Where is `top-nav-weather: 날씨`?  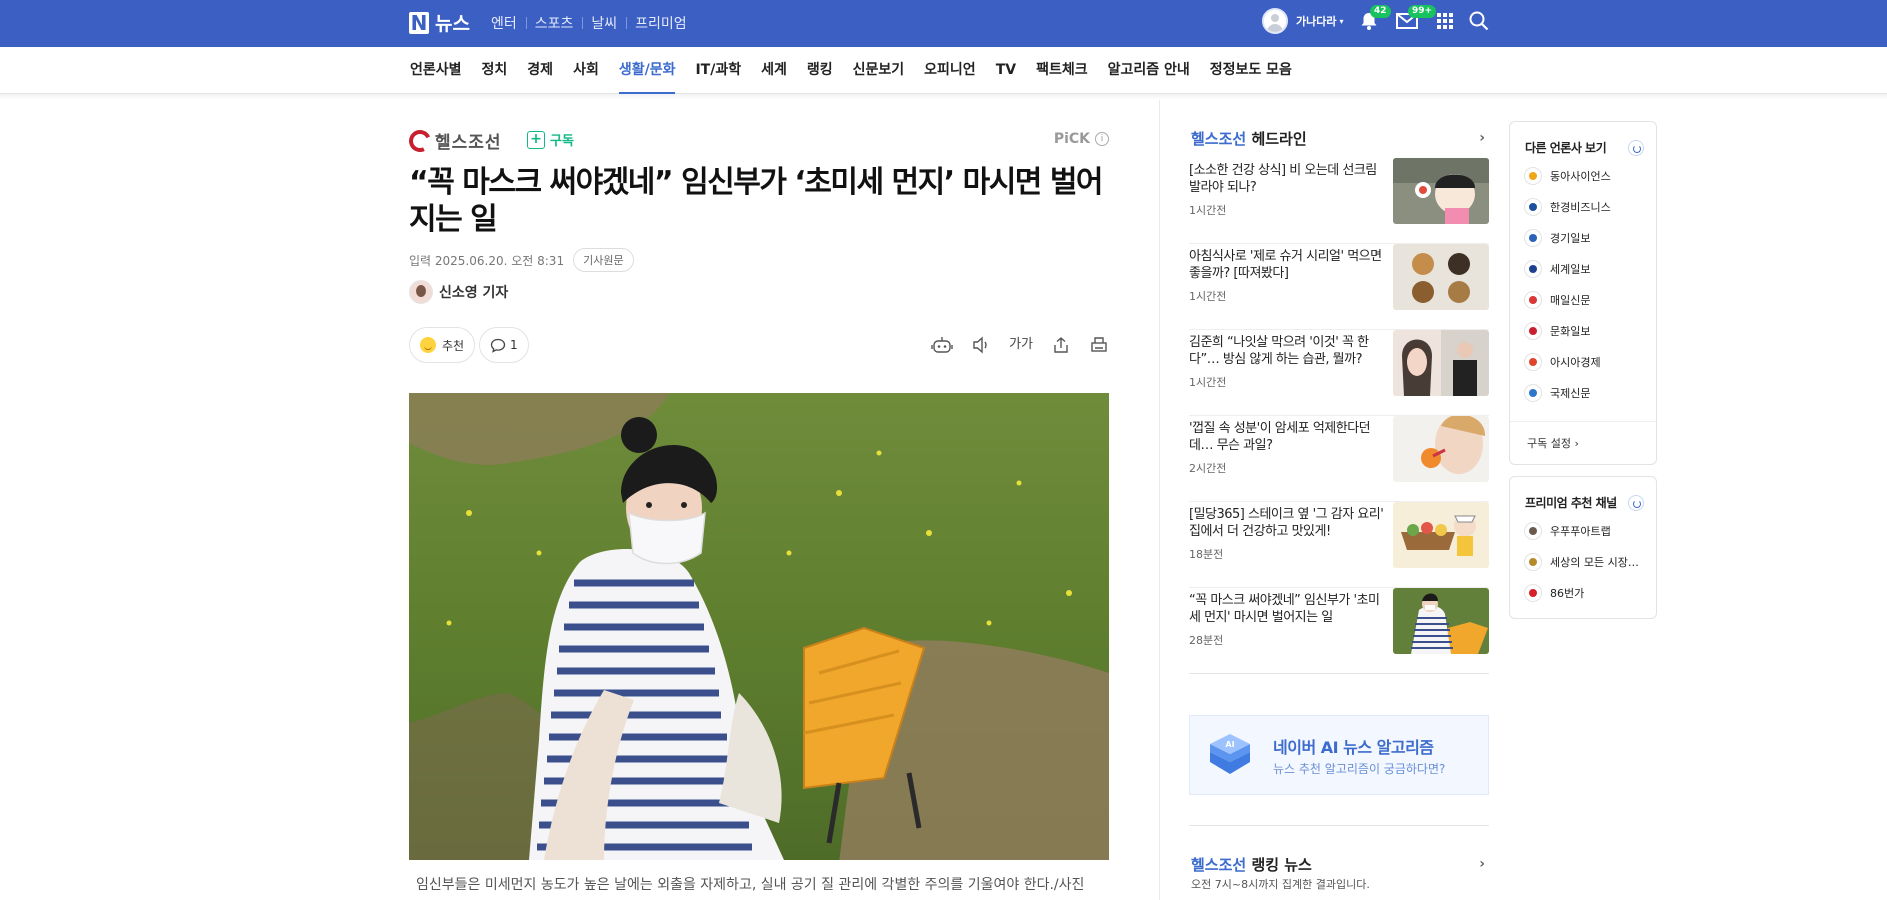 top-nav-weather: 날씨 is located at coordinates (604, 23).